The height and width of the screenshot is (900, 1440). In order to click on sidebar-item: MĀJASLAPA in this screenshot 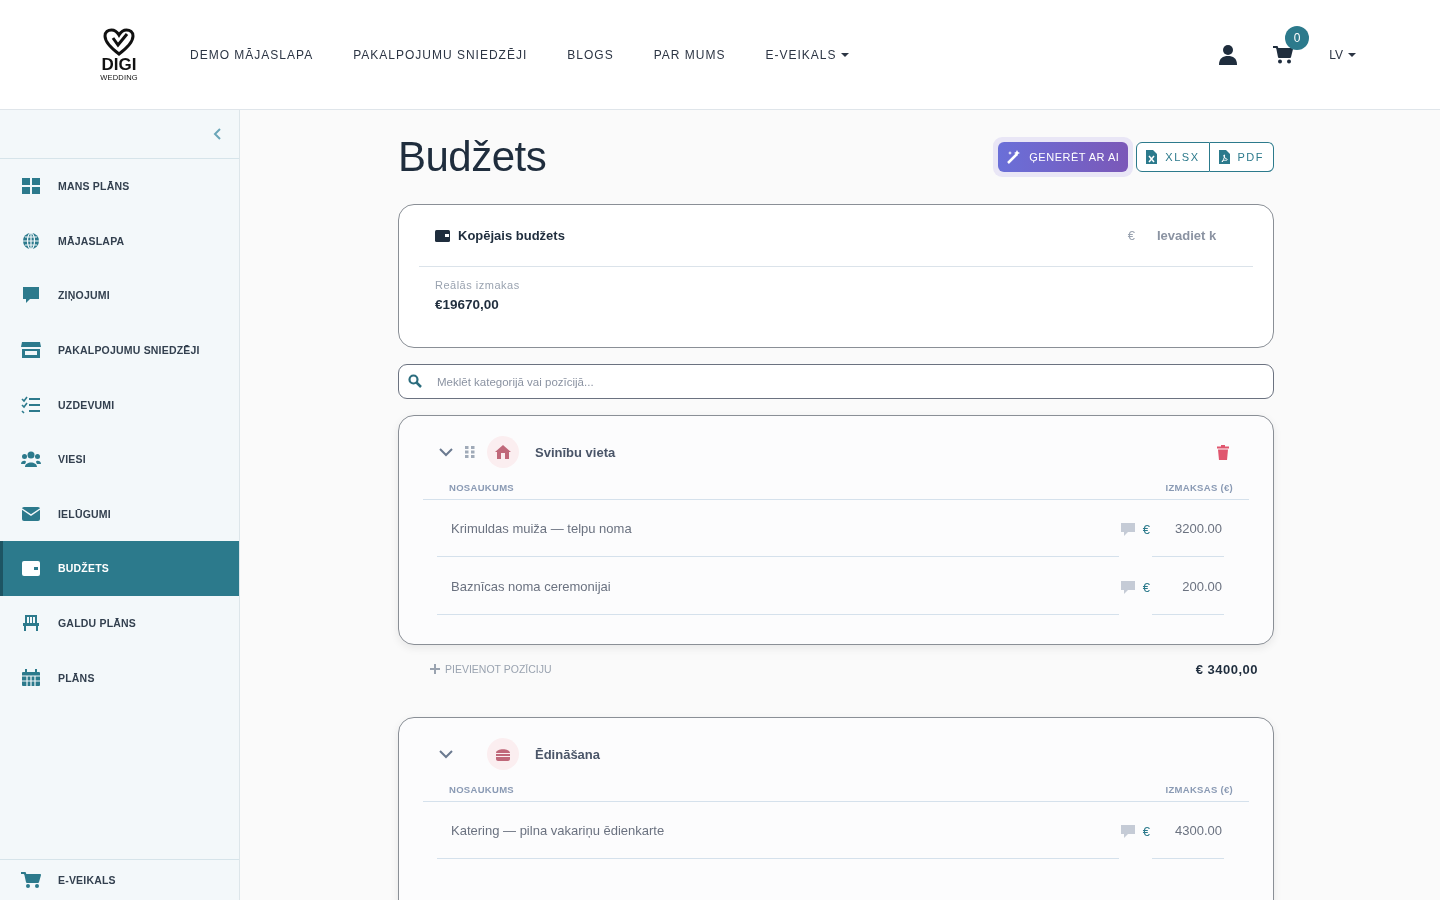, I will do `click(119, 241)`.